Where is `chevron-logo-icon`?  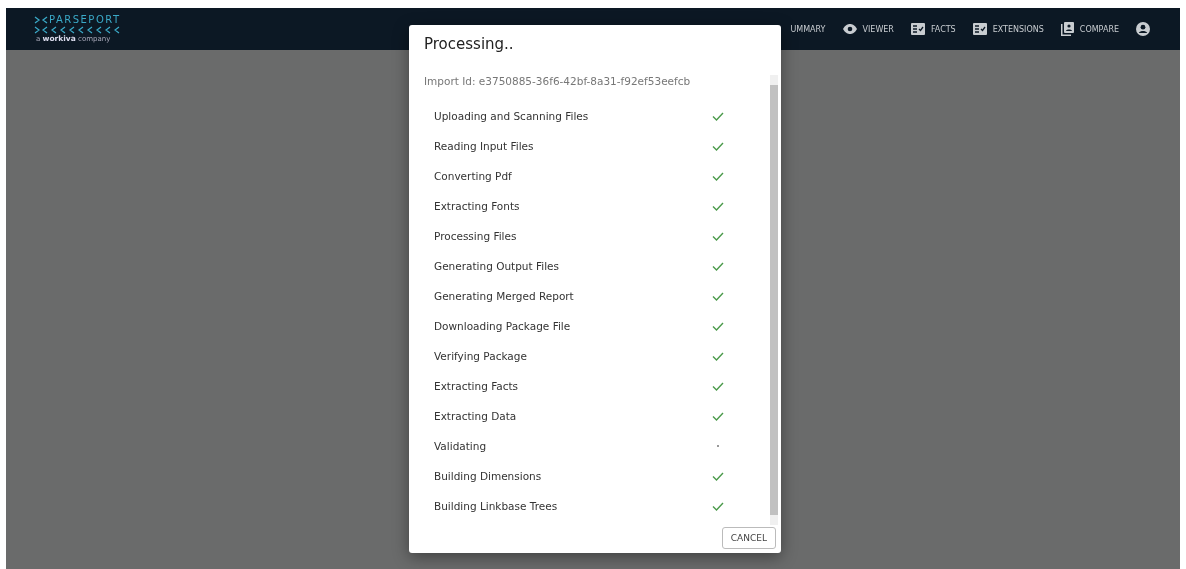
chevron-logo-icon is located at coordinates (41, 20).